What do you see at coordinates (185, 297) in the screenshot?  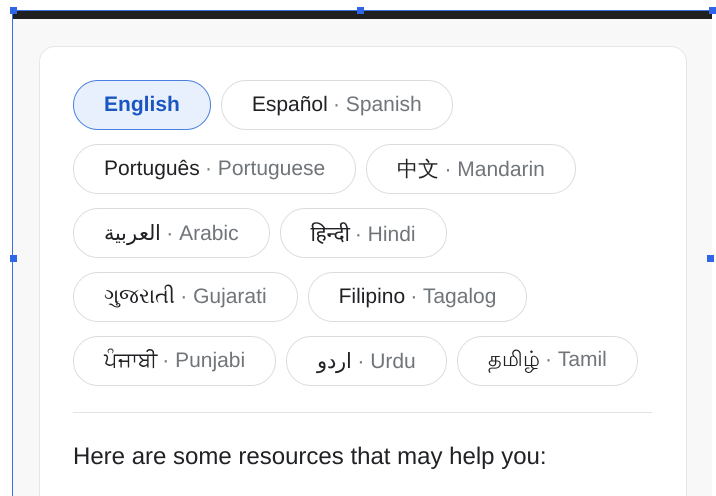 I see `language-chip: ગુજરાતી · Gujarati` at bounding box center [185, 297].